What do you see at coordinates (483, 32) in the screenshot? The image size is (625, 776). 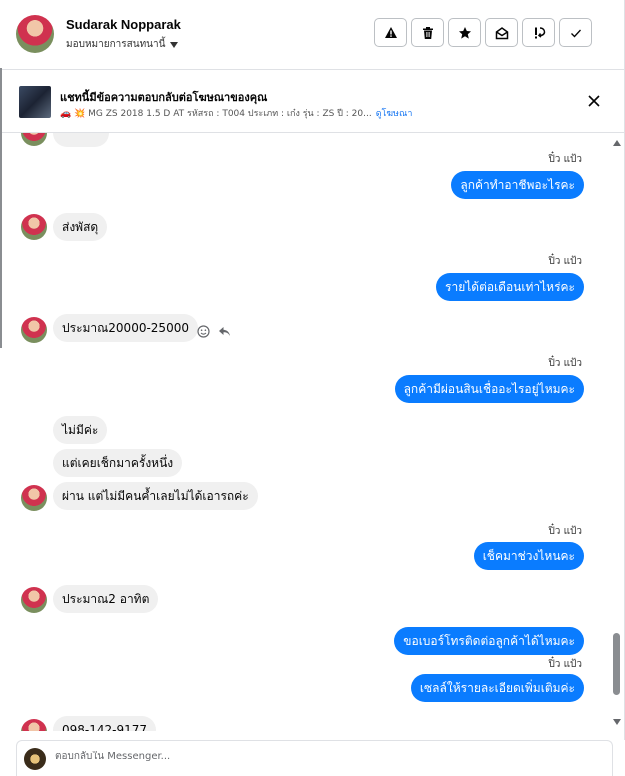 I see `conversation-toolbar` at bounding box center [483, 32].